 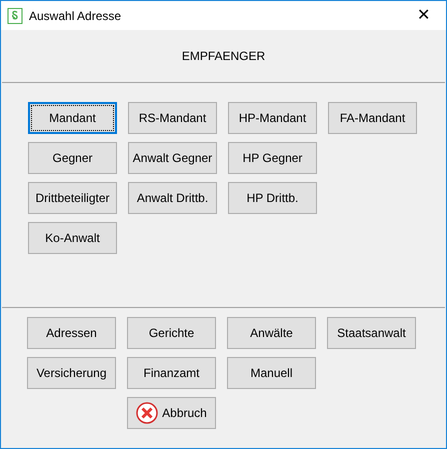 I want to click on close-button: ✕, so click(x=423, y=15).